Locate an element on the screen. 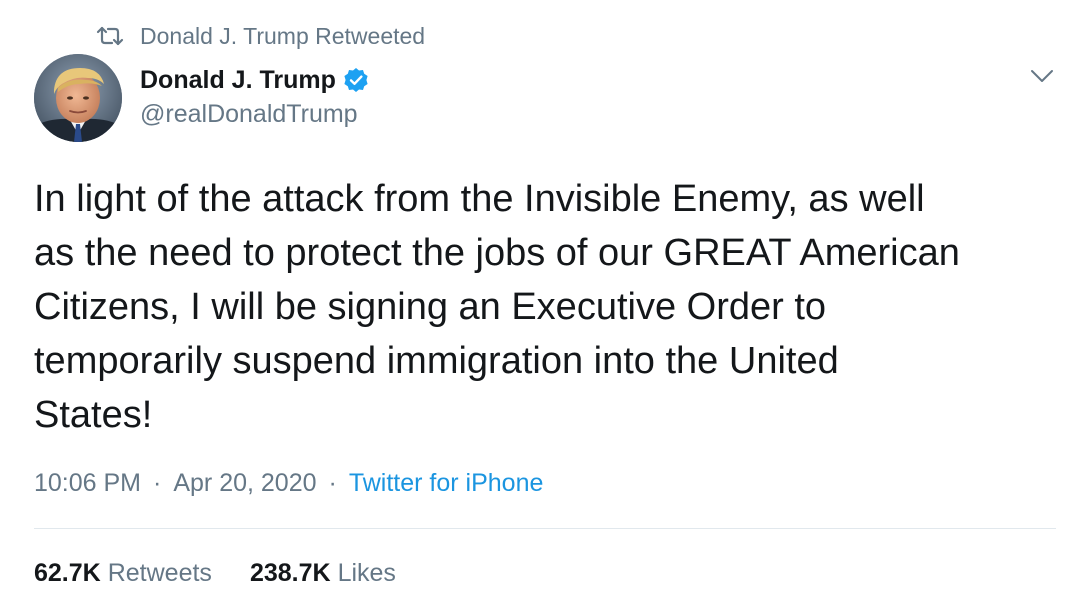  tweet-time: 10:06 PM is located at coordinates (87, 483).